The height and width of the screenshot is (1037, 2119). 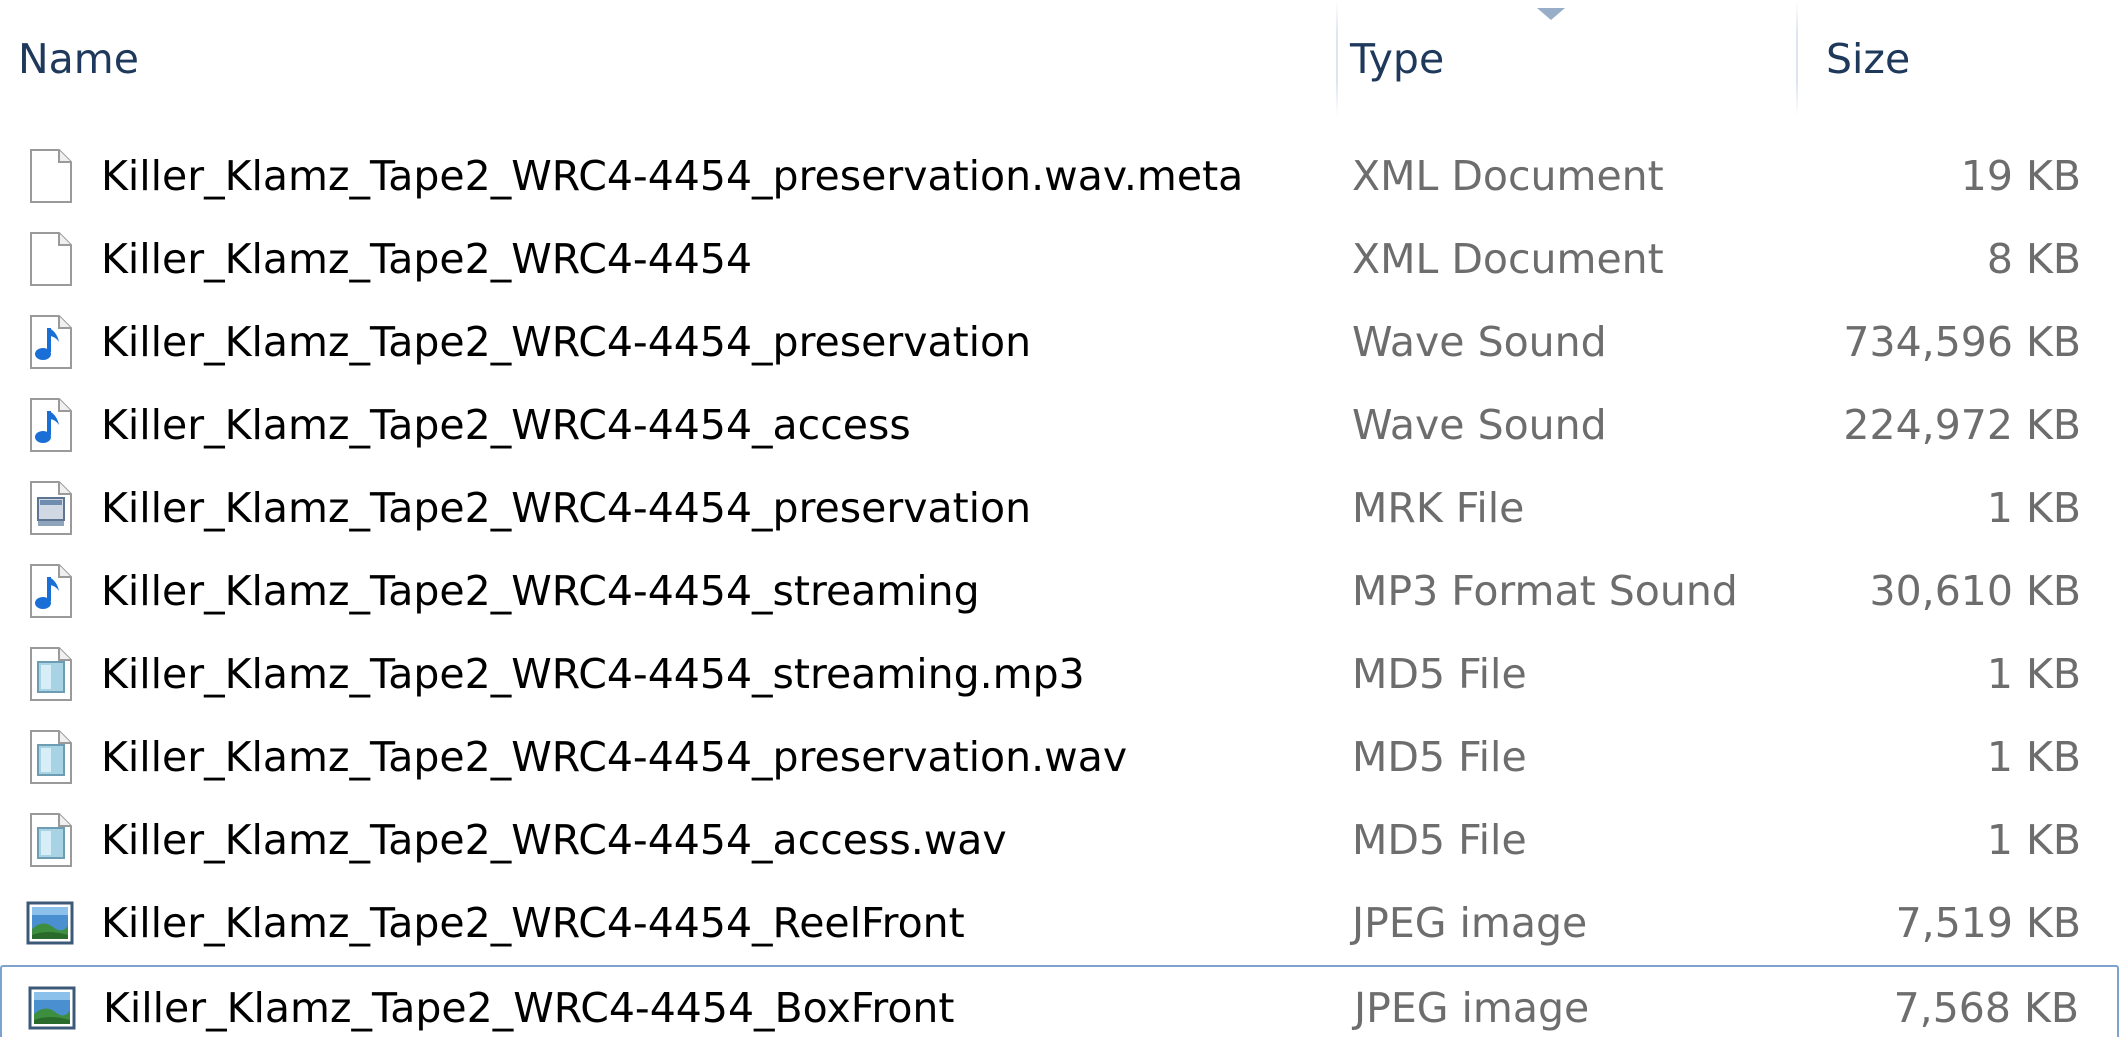 I want to click on file-name: Killer_Klamz_Tape2_WRC4-4454_ReelFront, so click(x=533, y=923).